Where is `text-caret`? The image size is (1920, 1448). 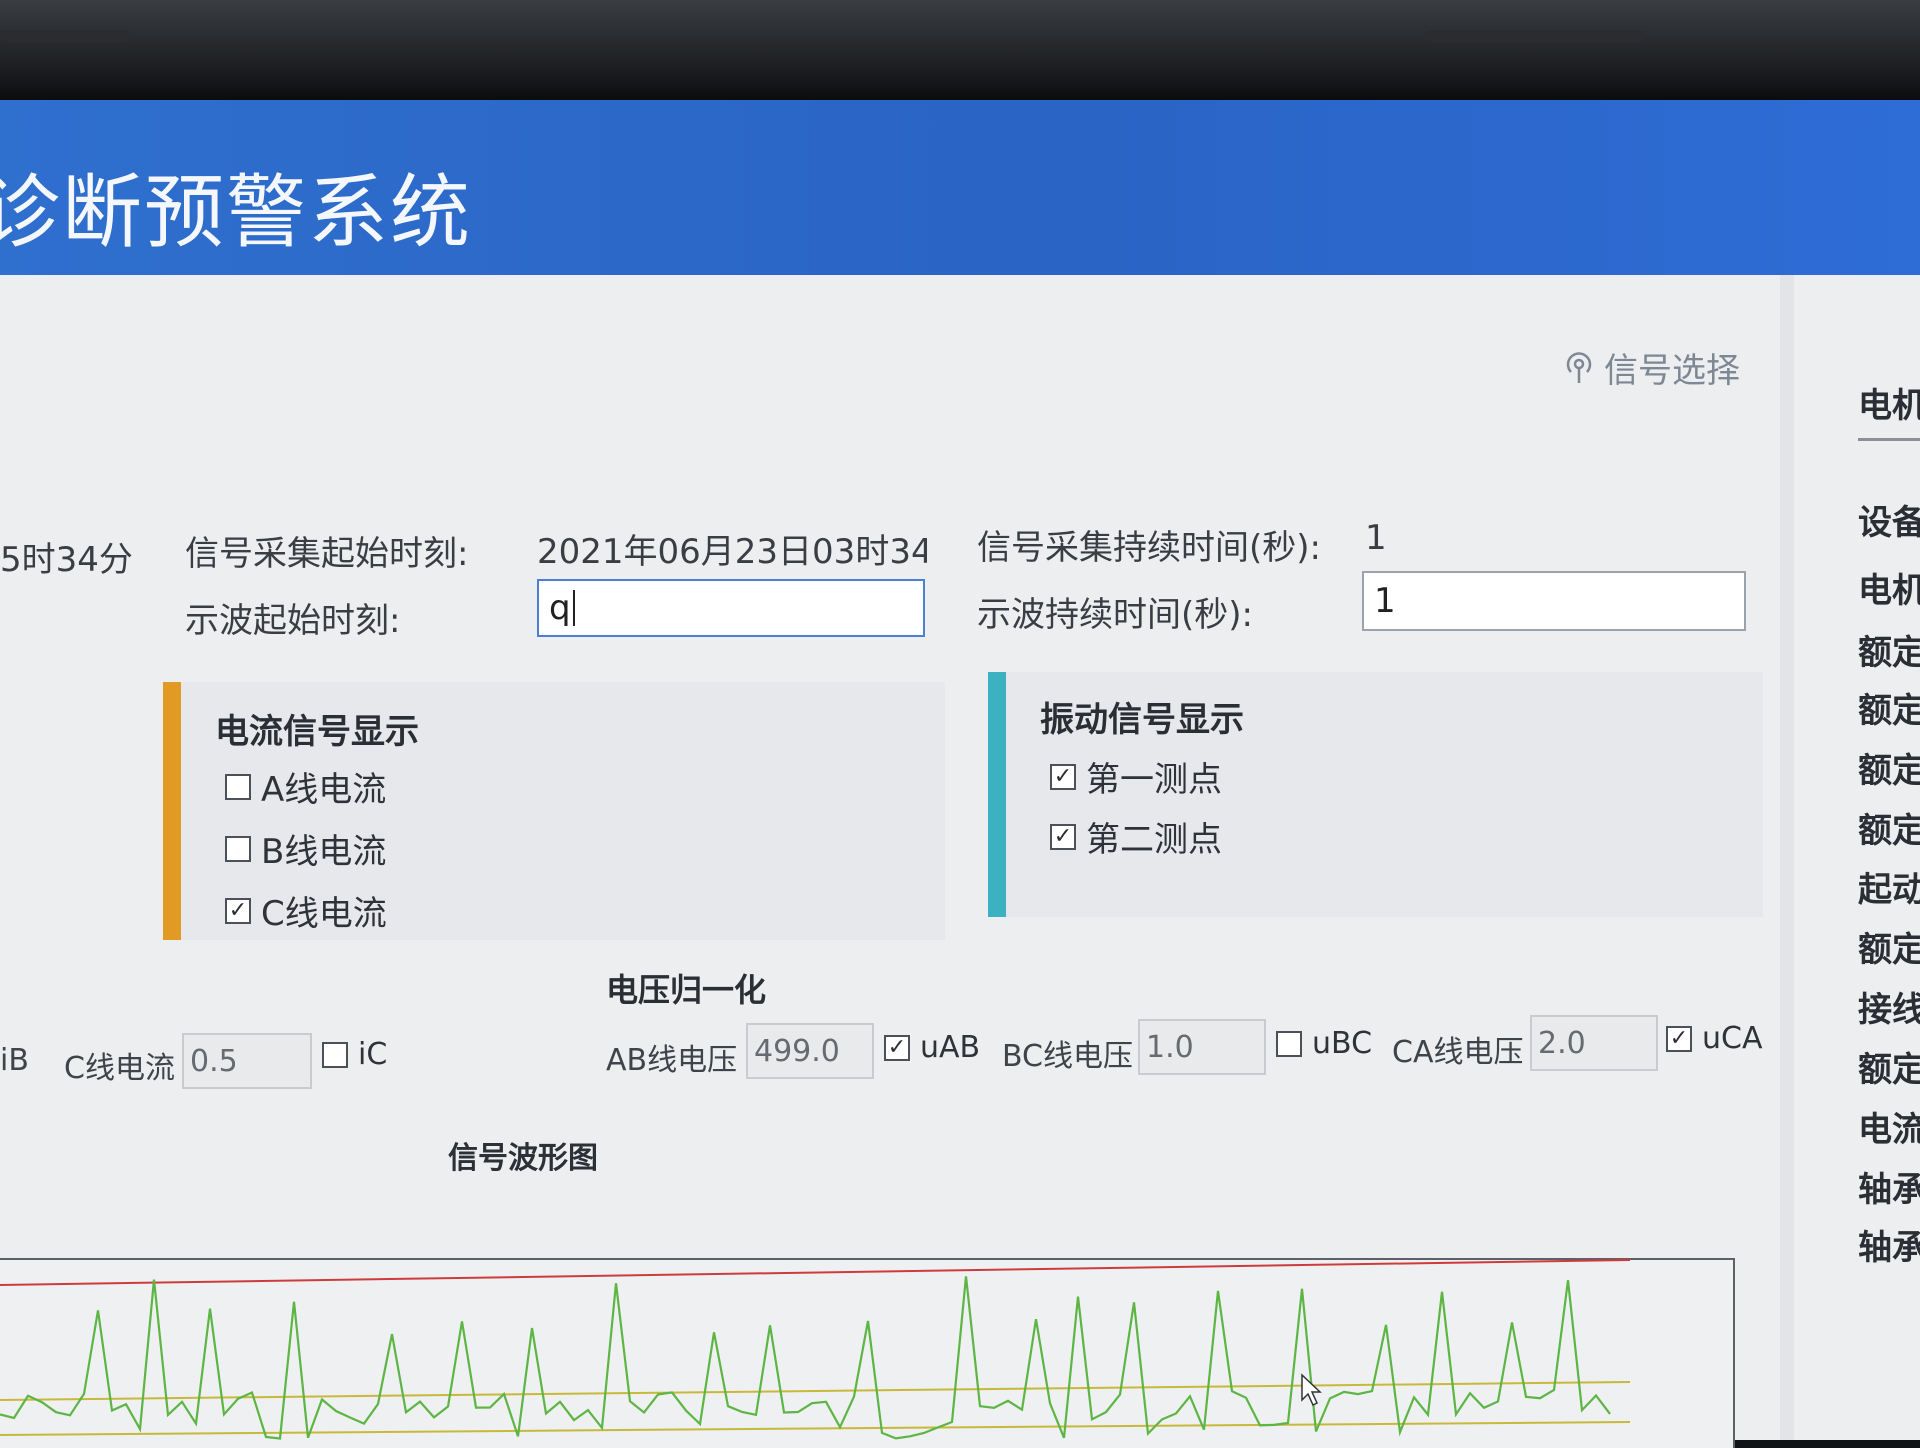
text-caret is located at coordinates (573, 608).